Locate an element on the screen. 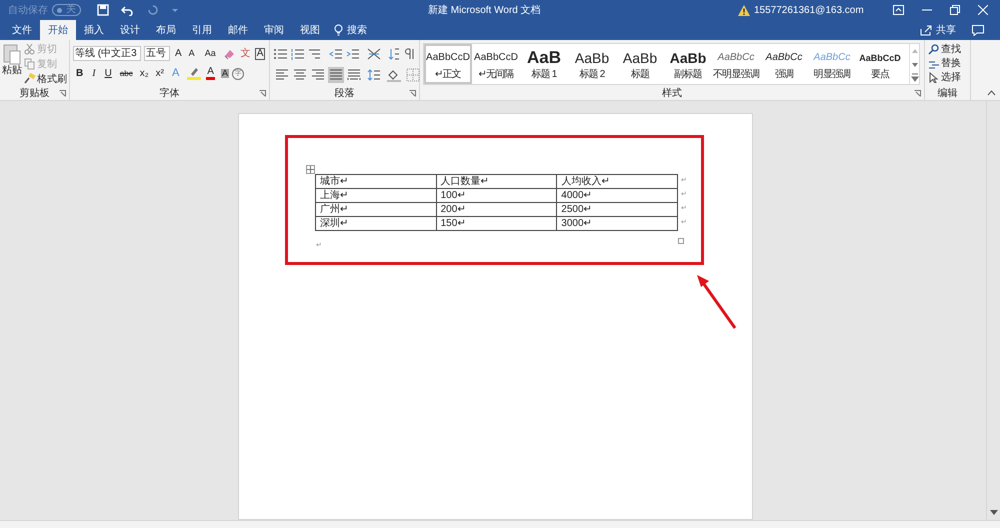  ribbon-tab: 引用 is located at coordinates (202, 30).